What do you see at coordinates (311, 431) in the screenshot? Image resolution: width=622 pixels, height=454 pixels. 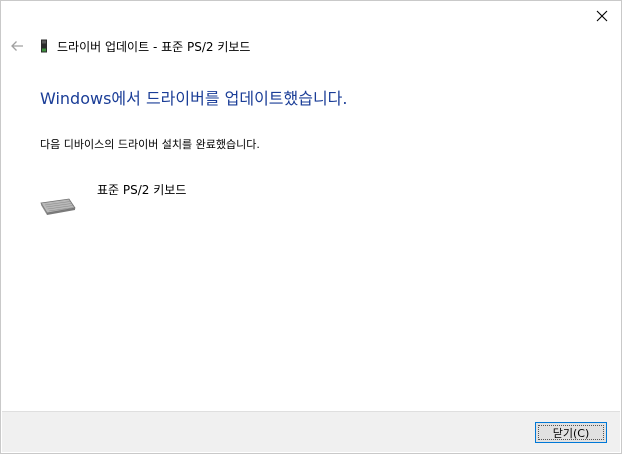 I see `footer-bar: 닫기(C)` at bounding box center [311, 431].